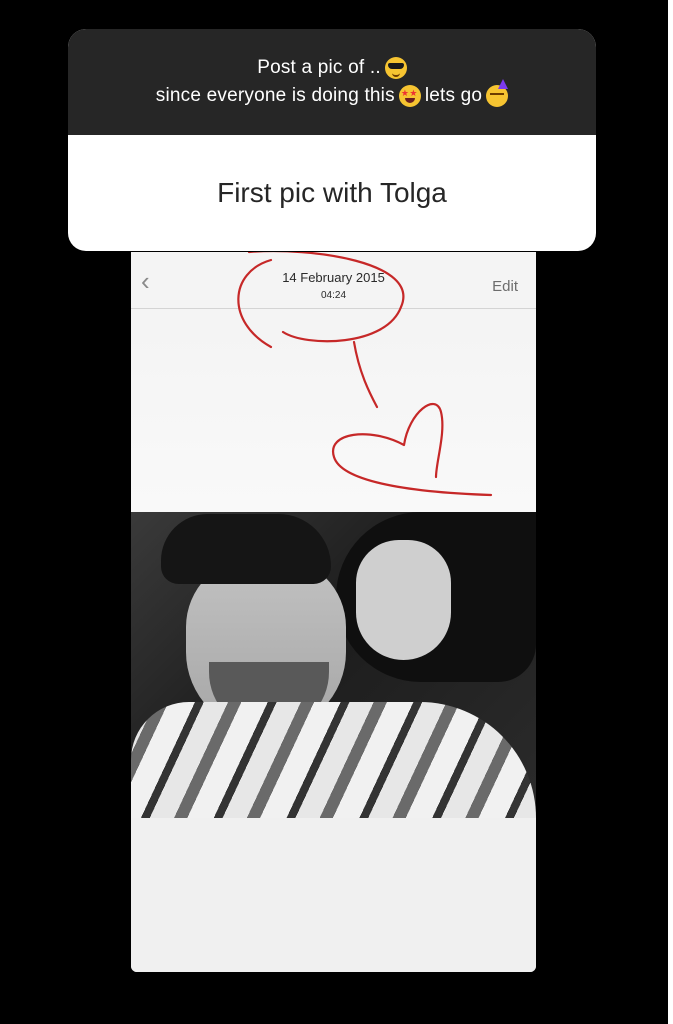 The width and height of the screenshot is (673, 1024). I want to click on prompt-text-3: lets go, so click(453, 95).